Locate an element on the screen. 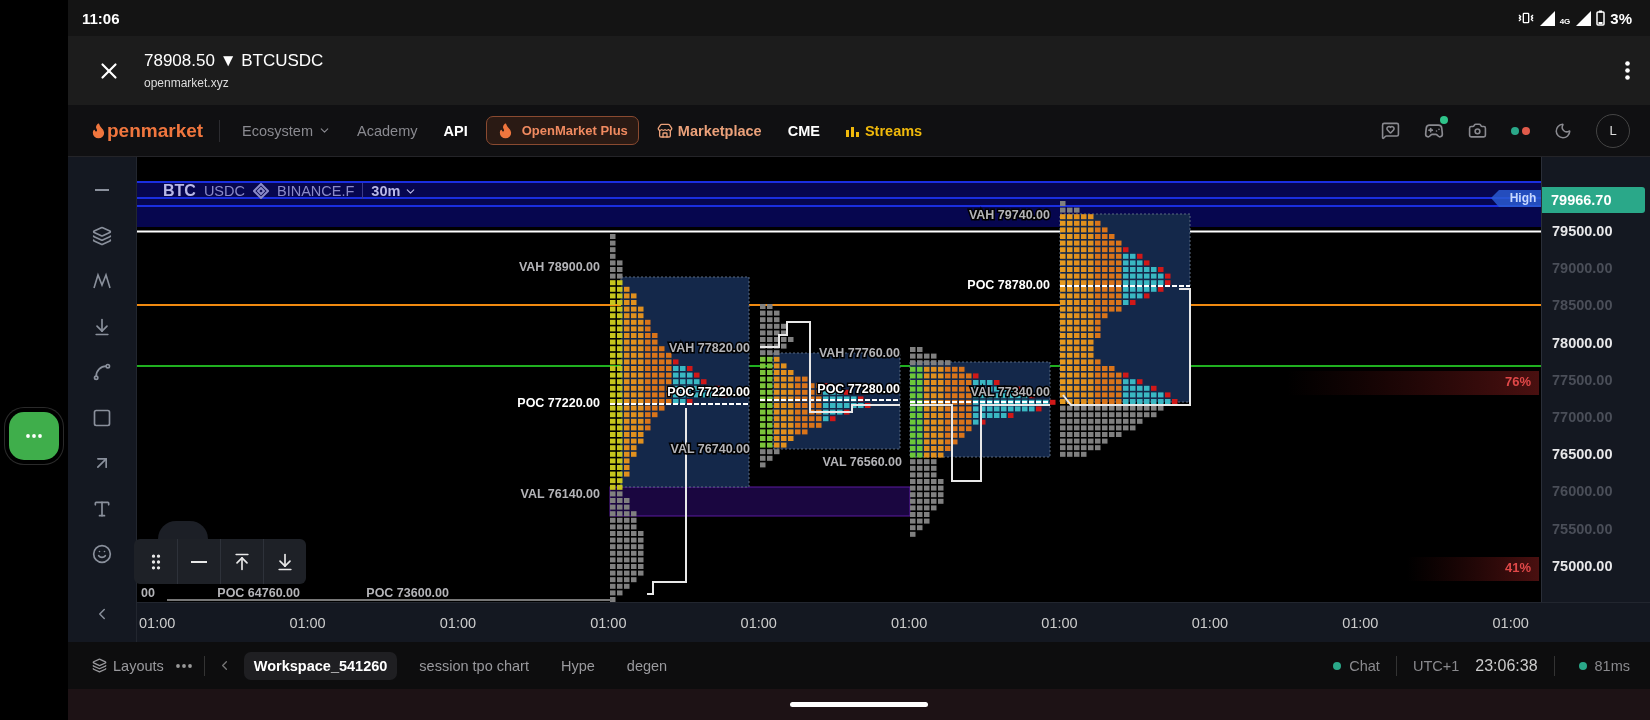 The image size is (1650, 720). level-label: VAH 78900.00 is located at coordinates (559, 267).